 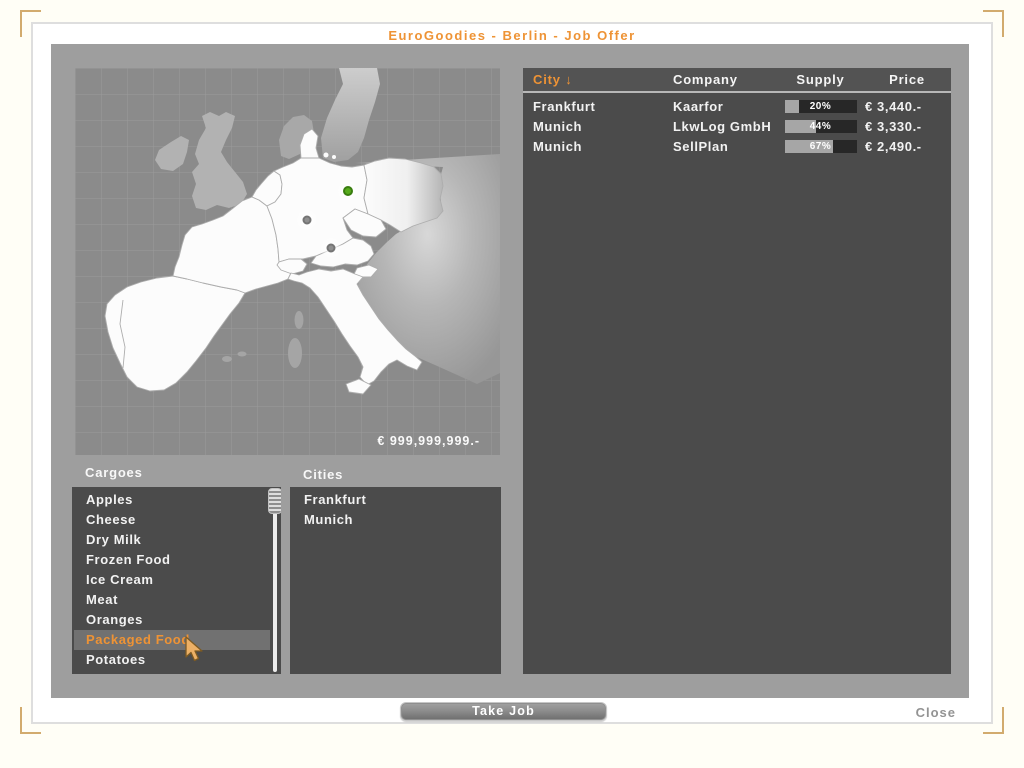 I want to click on supply-percent-label: 20%, so click(x=820, y=106).